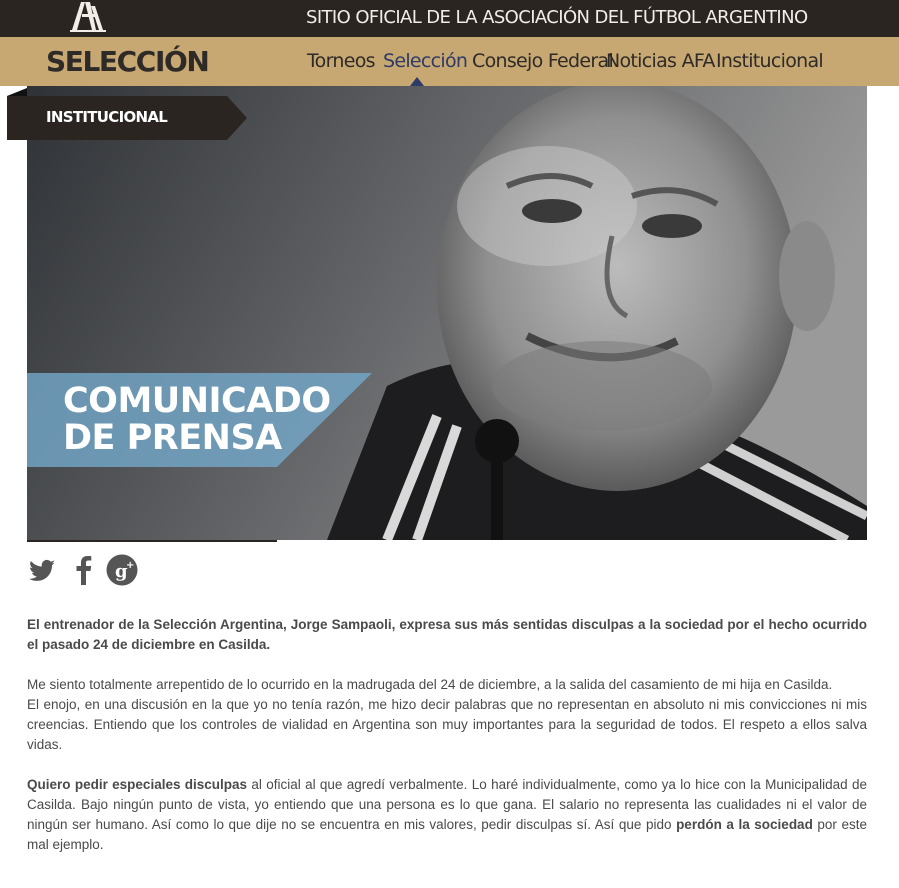 The width and height of the screenshot is (899, 888). Describe the element at coordinates (107, 117) in the screenshot. I see `section-label: INSTITUCIONAL` at that location.